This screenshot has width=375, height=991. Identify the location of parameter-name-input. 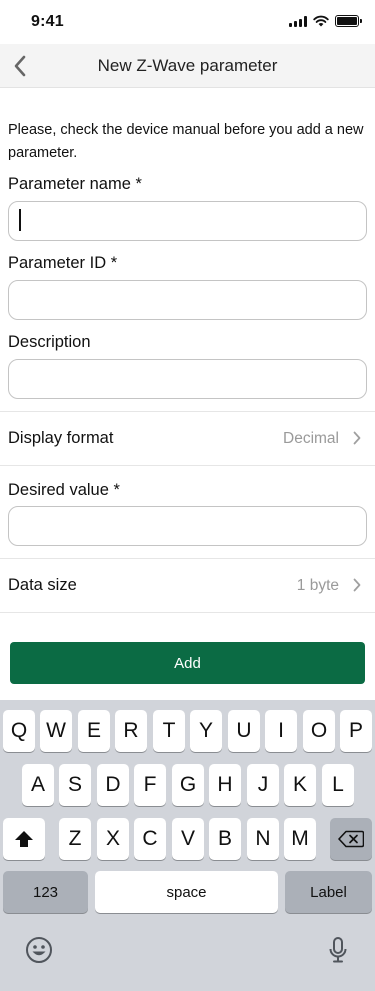
(187, 221).